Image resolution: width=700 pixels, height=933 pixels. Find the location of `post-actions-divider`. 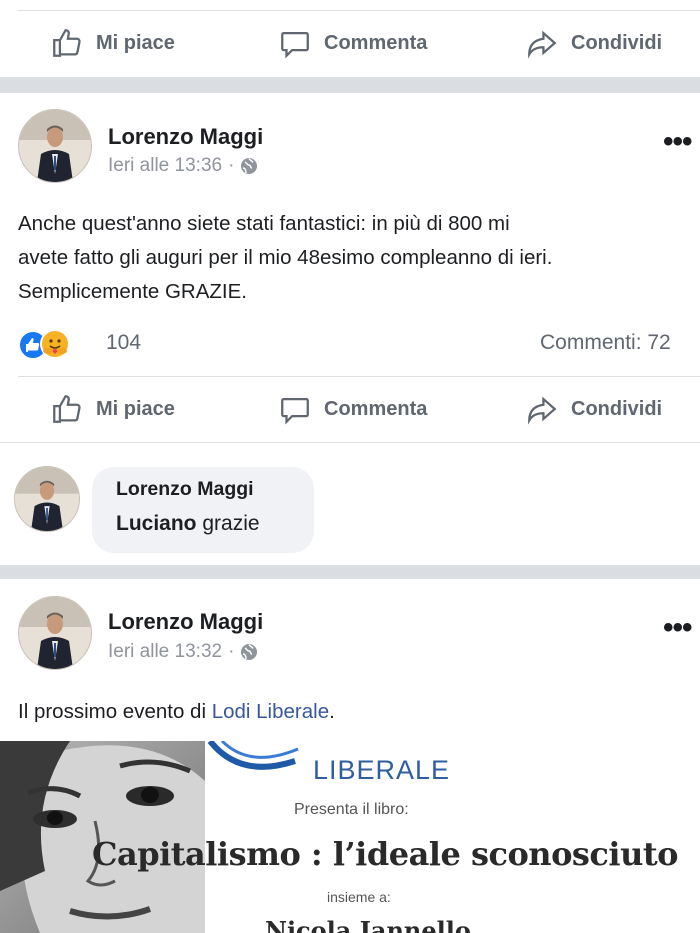

post-actions-divider is located at coordinates (359, 376).